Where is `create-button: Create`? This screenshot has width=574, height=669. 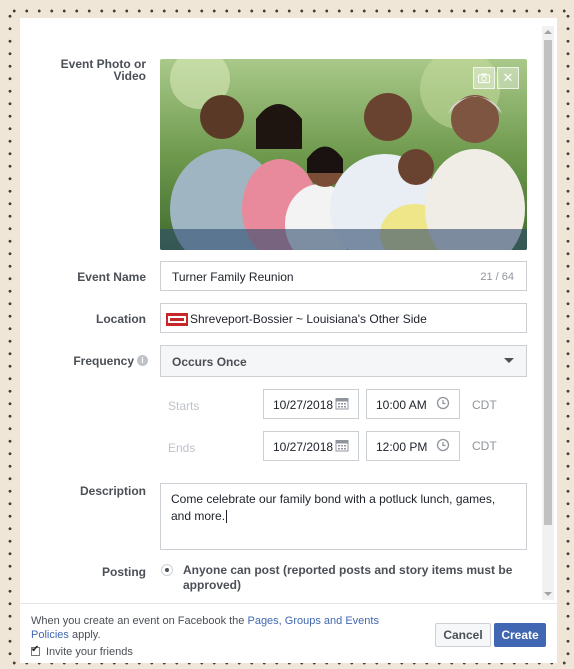
create-button: Create is located at coordinates (520, 635).